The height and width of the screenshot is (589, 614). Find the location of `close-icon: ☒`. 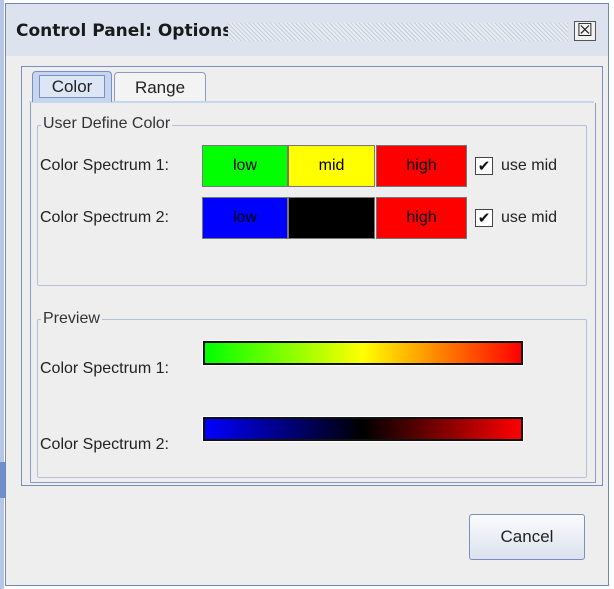

close-icon: ☒ is located at coordinates (585, 31).